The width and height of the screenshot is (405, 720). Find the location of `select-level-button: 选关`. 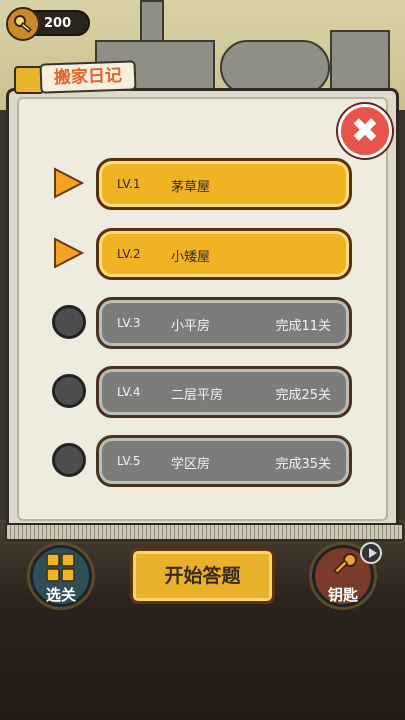

select-level-button: 选关 is located at coordinates (61, 576).